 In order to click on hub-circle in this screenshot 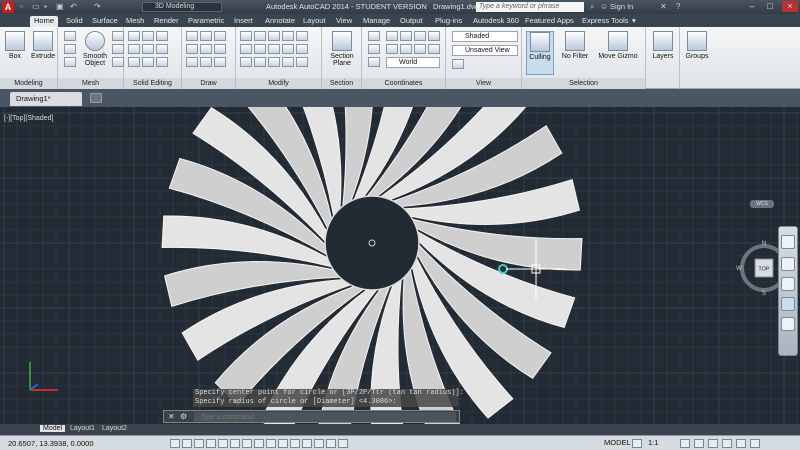, I will do `click(372, 243)`.